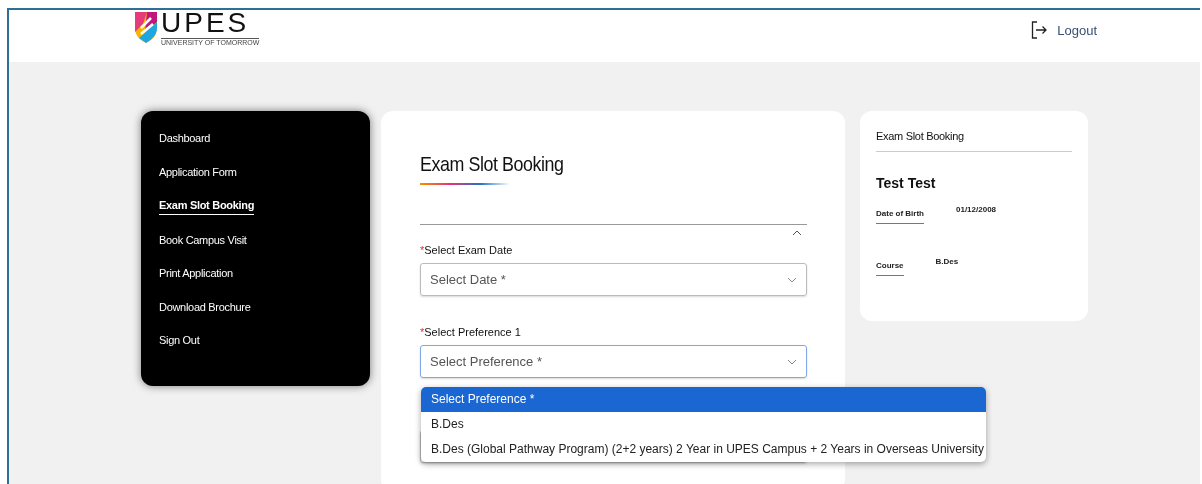 The image size is (1202, 484). I want to click on form-title: Exam Slot Booking, so click(492, 164).